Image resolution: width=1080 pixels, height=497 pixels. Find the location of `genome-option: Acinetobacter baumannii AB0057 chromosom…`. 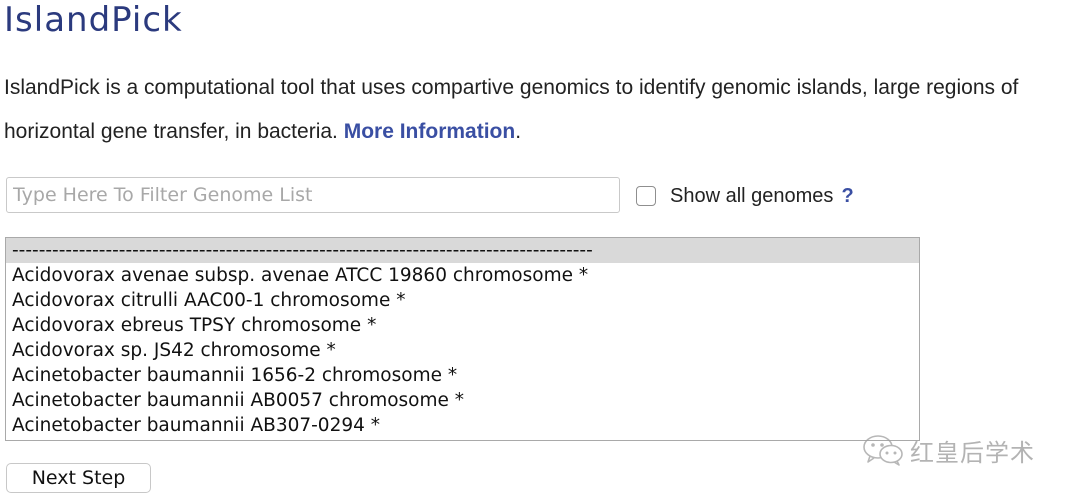

genome-option: Acinetobacter baumannii AB0057 chromosom… is located at coordinates (462, 400).